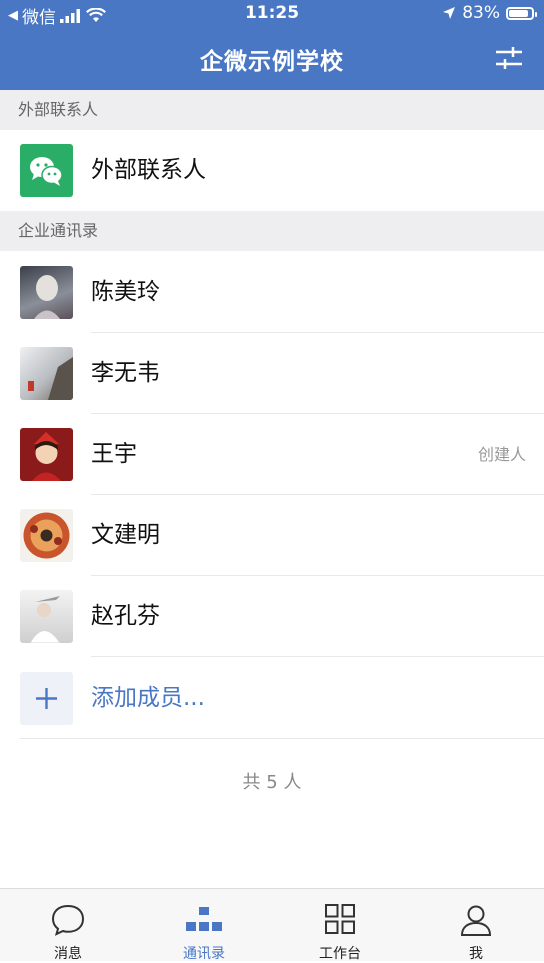 The image size is (544, 963). What do you see at coordinates (501, 454) in the screenshot?
I see `creator-tag: 创建人` at bounding box center [501, 454].